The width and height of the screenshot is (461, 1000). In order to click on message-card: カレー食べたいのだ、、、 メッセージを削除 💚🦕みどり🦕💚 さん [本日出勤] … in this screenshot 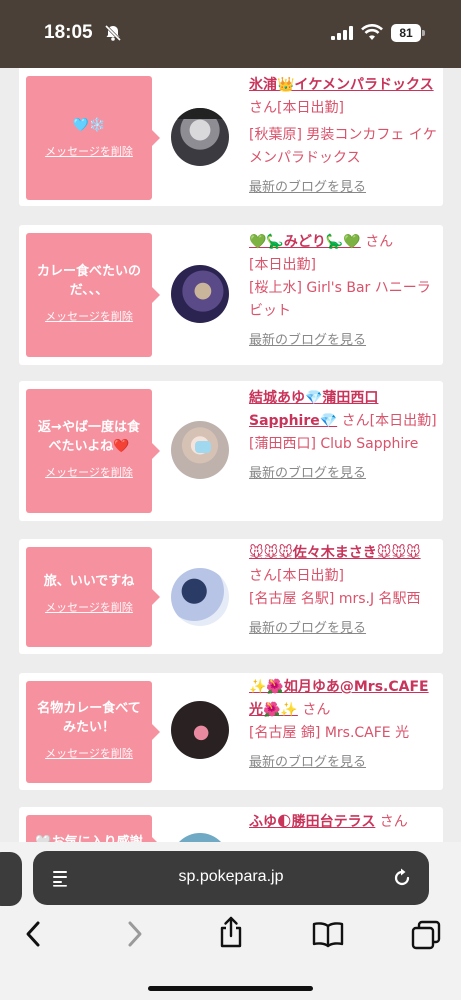, I will do `click(231, 295)`.